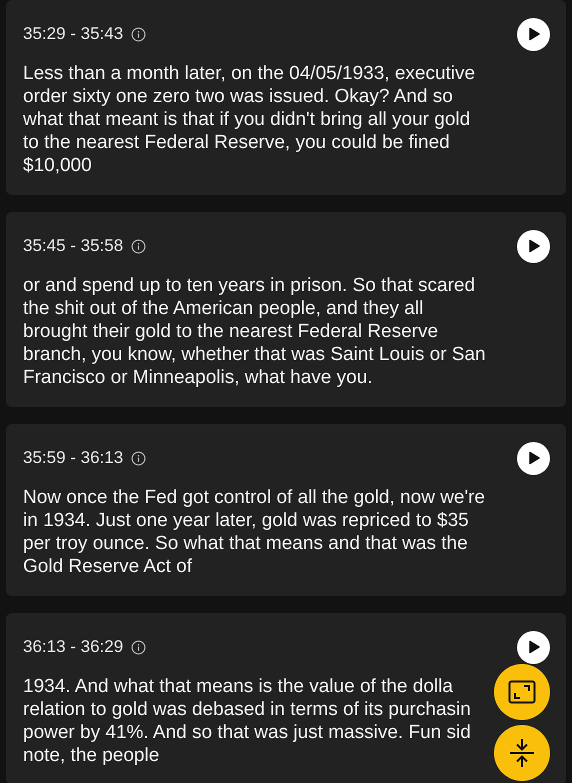  Describe the element at coordinates (254, 532) in the screenshot. I see `transcript-text: Now once the Fed got control of all the gold, now we're in 1934. Just one year later, gold was repriced to $35 per troy ounce. So what that means and that was the Gold Reserve Act of` at that location.